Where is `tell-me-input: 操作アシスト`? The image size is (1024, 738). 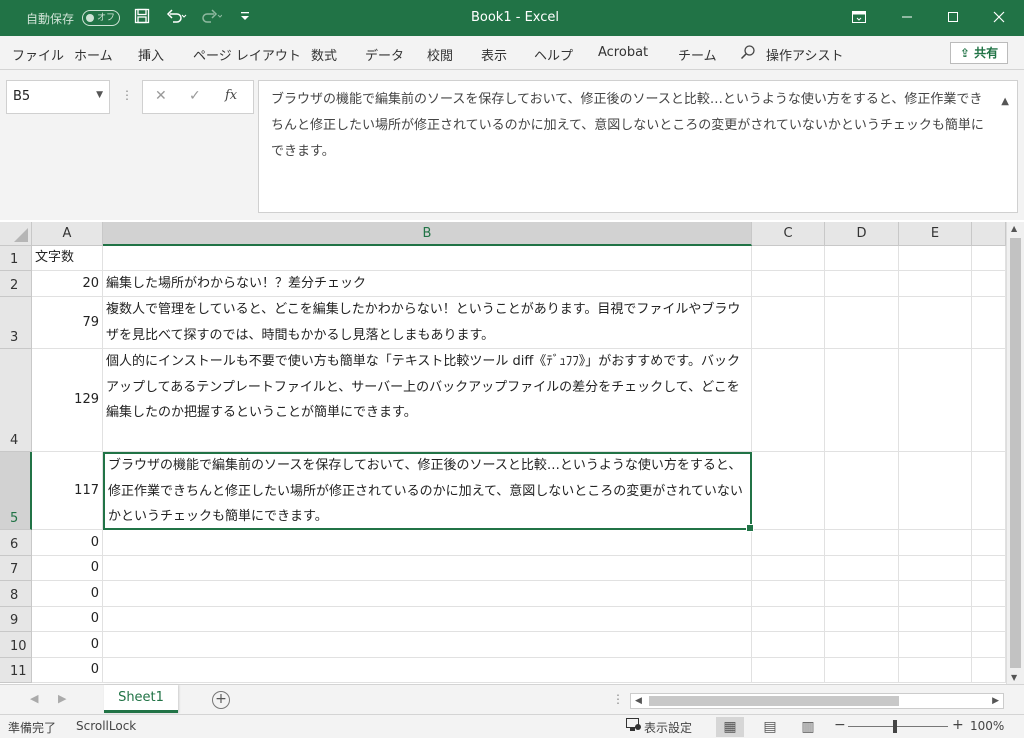
tell-me-input: 操作アシスト is located at coordinates (804, 54).